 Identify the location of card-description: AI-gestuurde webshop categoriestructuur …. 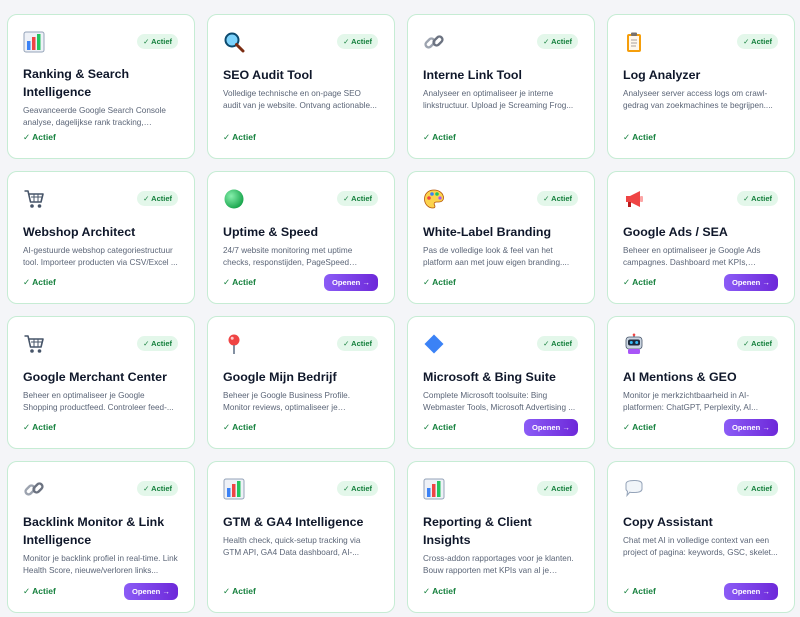
(100, 256).